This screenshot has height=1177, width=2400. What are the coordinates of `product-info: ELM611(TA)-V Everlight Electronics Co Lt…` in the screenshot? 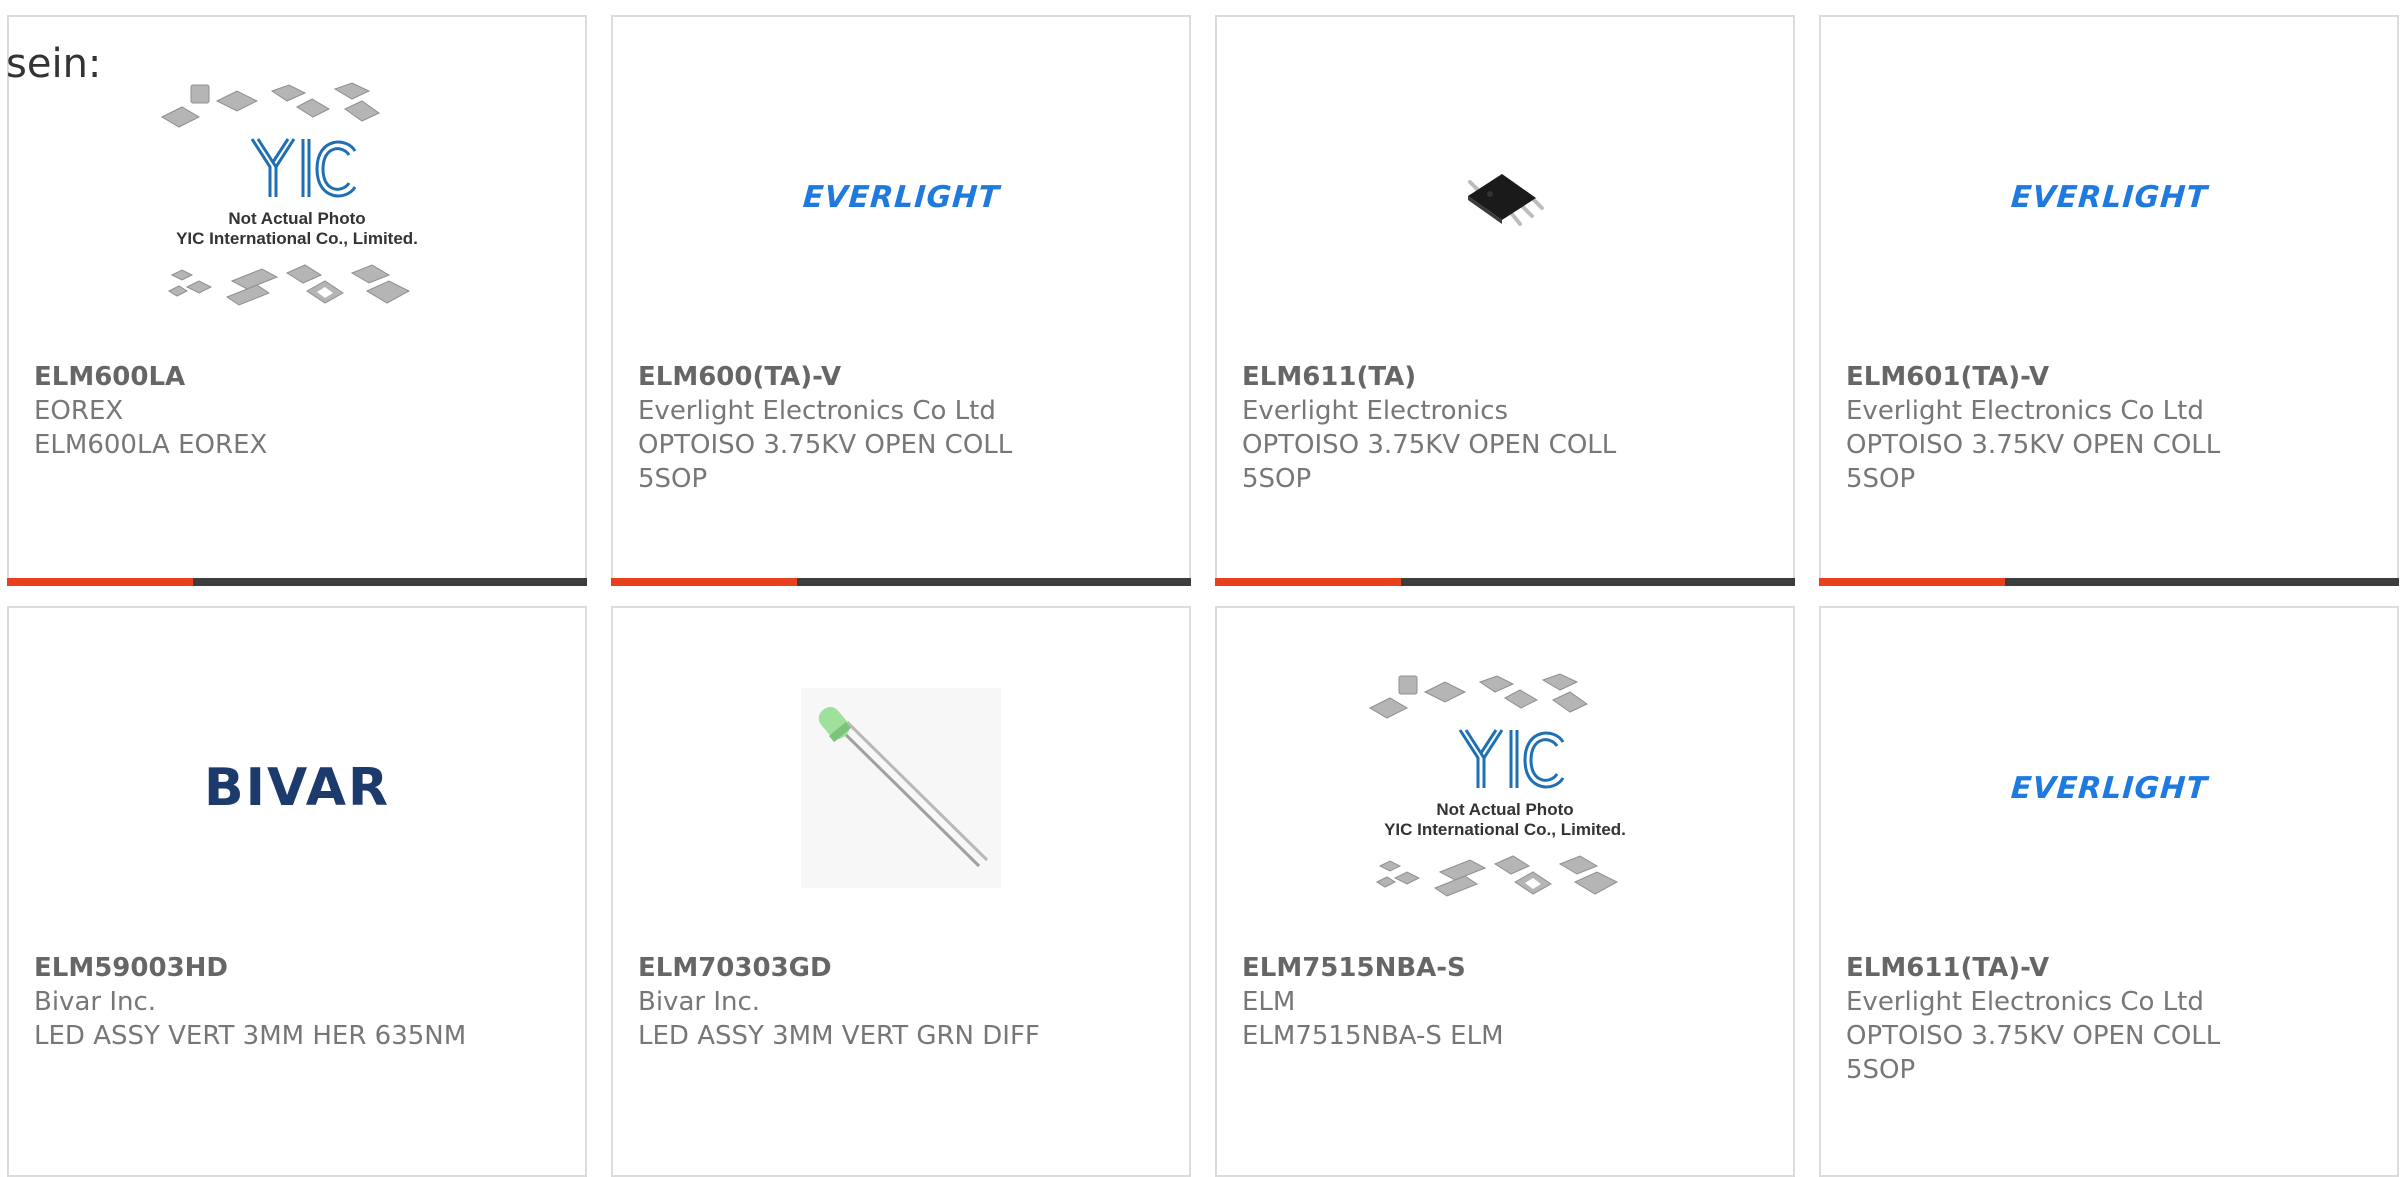 It's located at (2111, 1019).